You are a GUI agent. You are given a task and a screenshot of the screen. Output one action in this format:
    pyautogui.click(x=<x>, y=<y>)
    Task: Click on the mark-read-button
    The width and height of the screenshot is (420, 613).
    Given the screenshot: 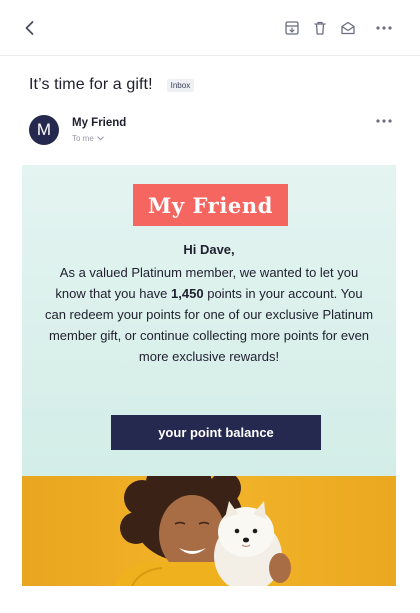 What is the action you would take?
    pyautogui.click(x=348, y=28)
    